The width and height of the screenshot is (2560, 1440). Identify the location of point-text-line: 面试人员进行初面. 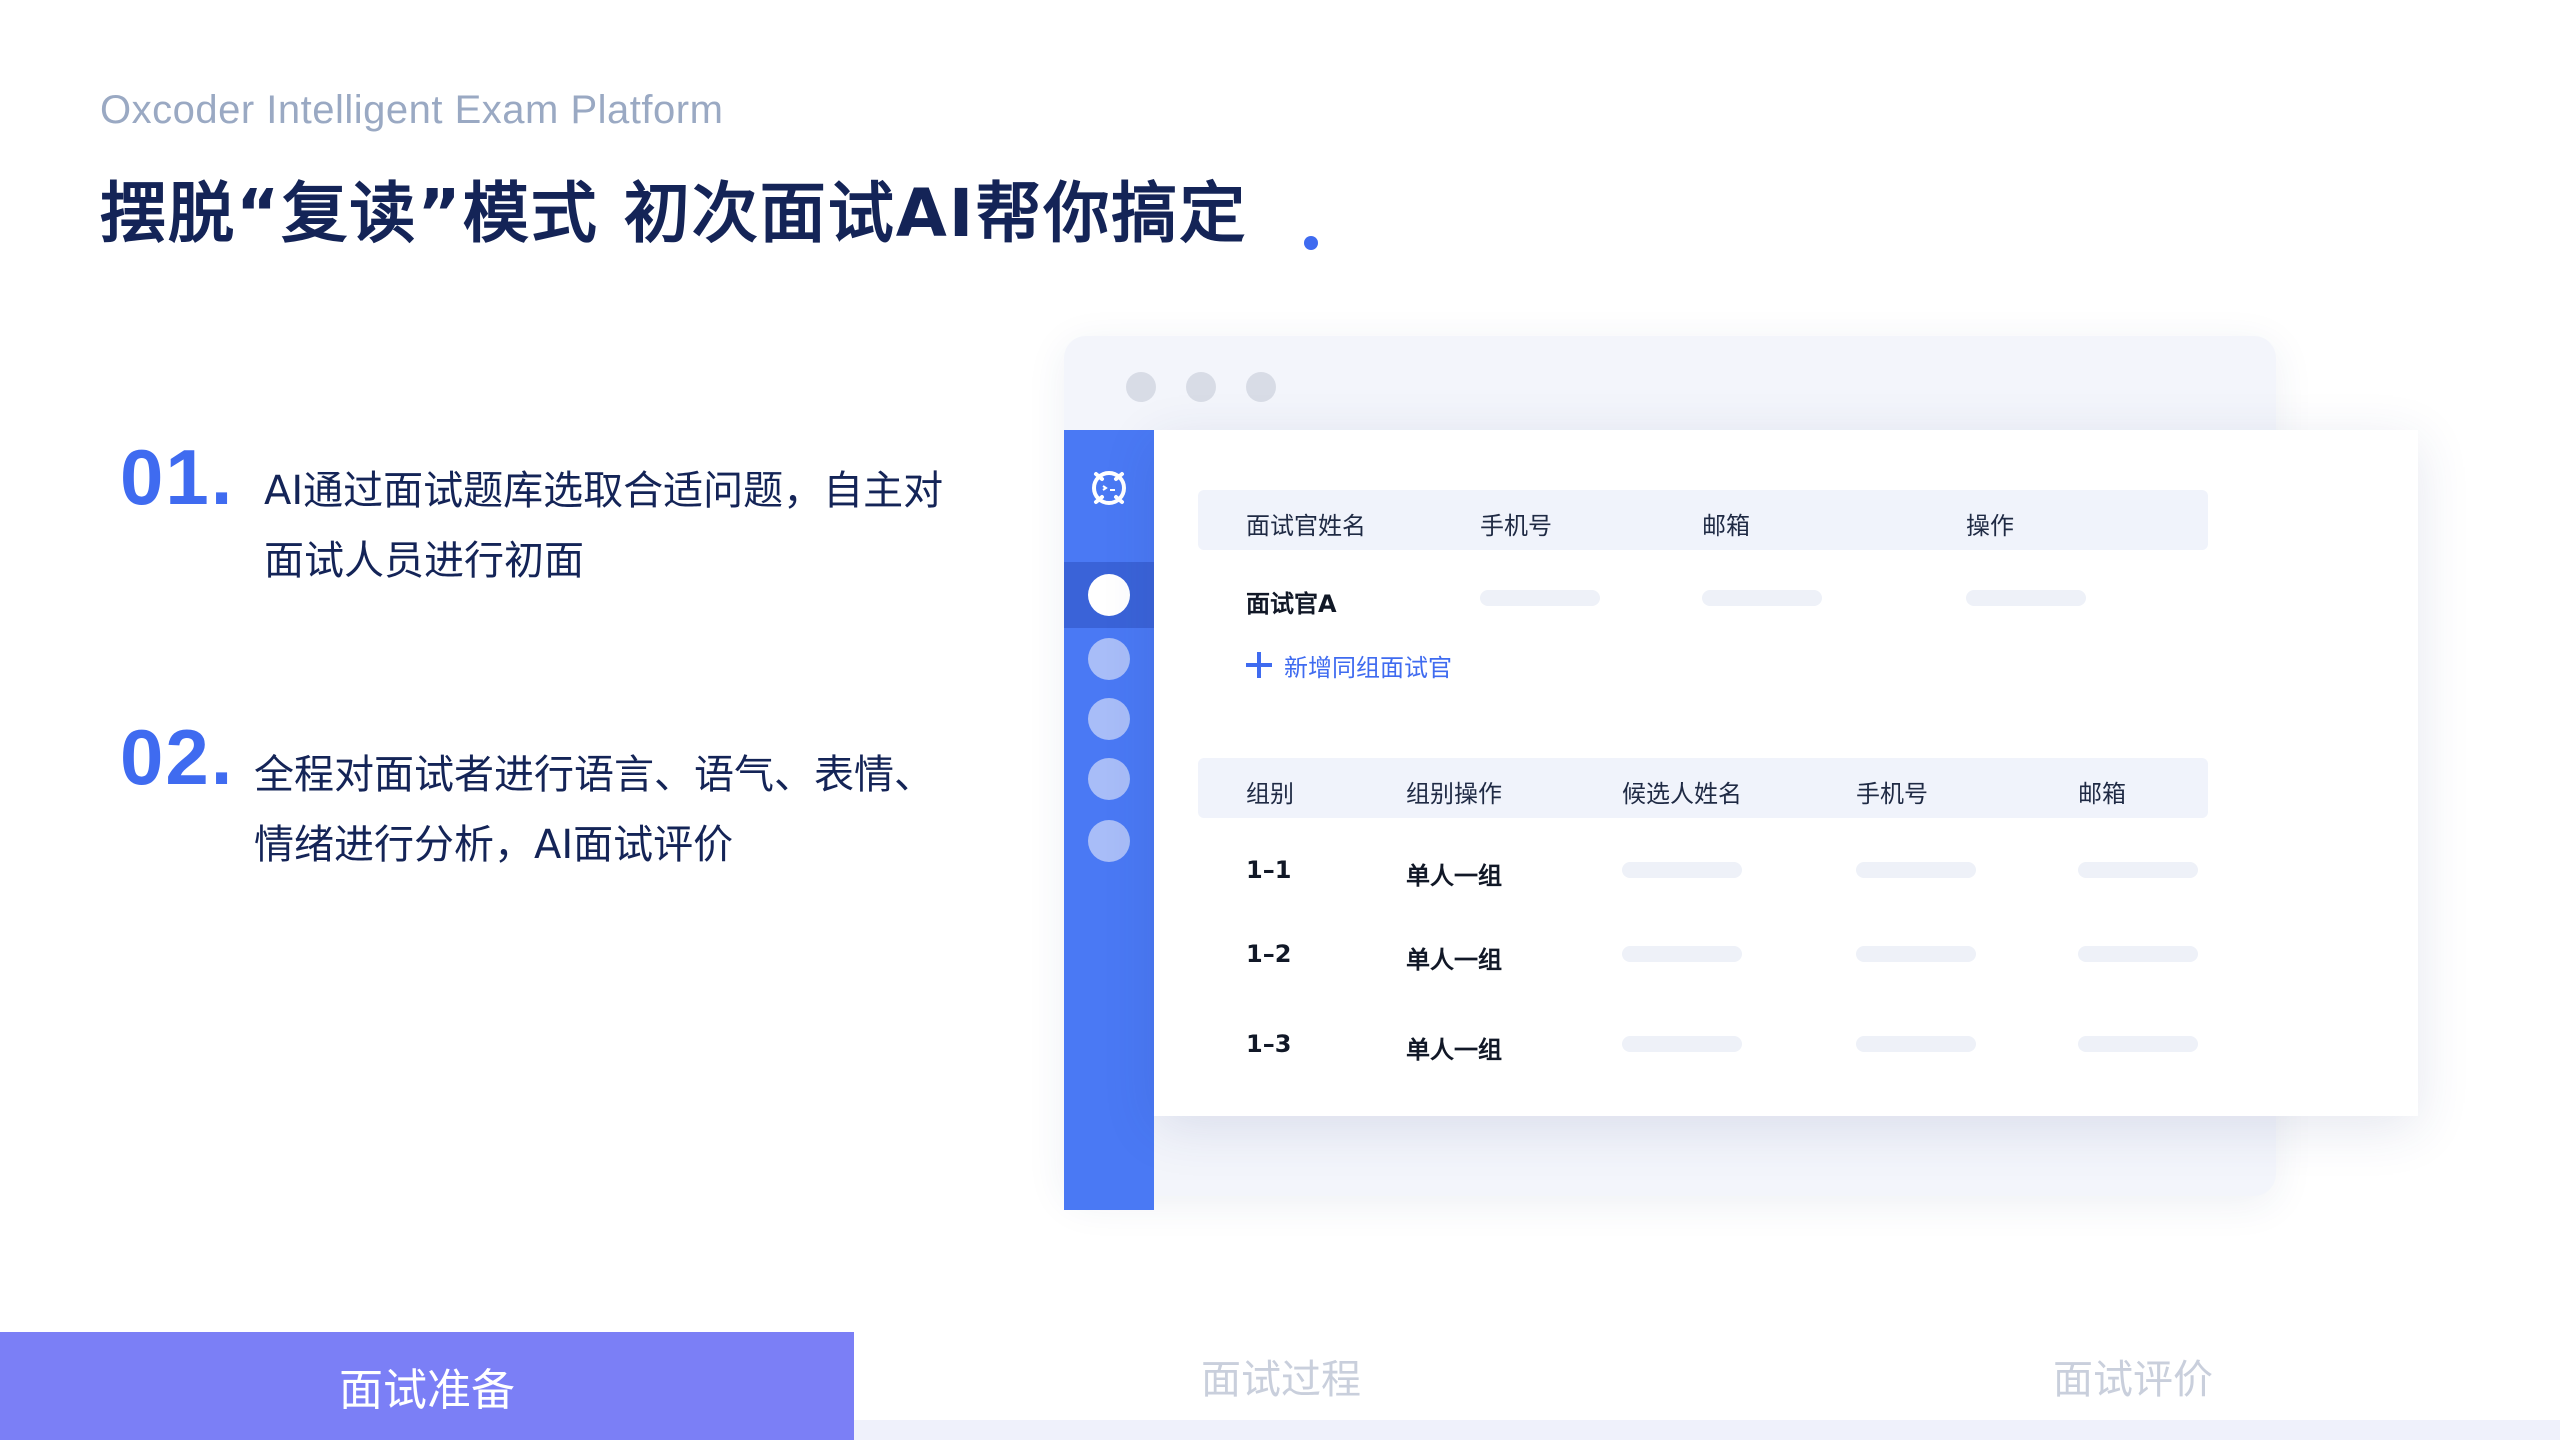
(424, 561).